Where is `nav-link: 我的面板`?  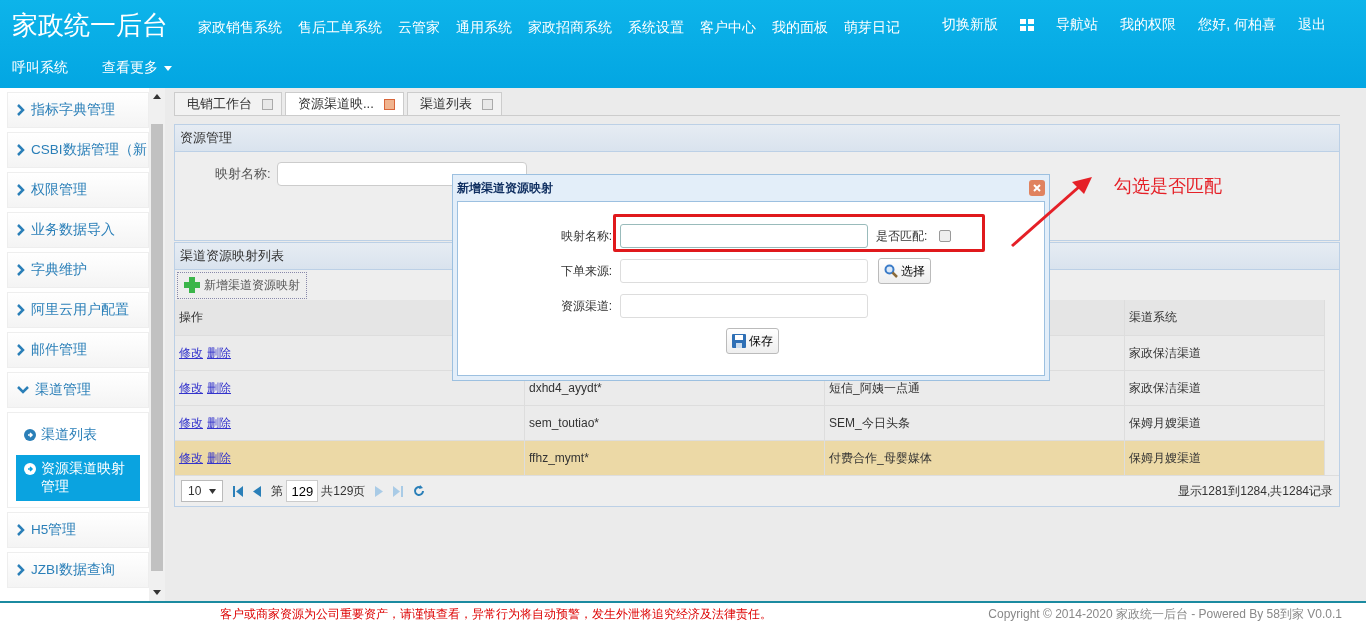
nav-link: 我的面板 is located at coordinates (800, 28).